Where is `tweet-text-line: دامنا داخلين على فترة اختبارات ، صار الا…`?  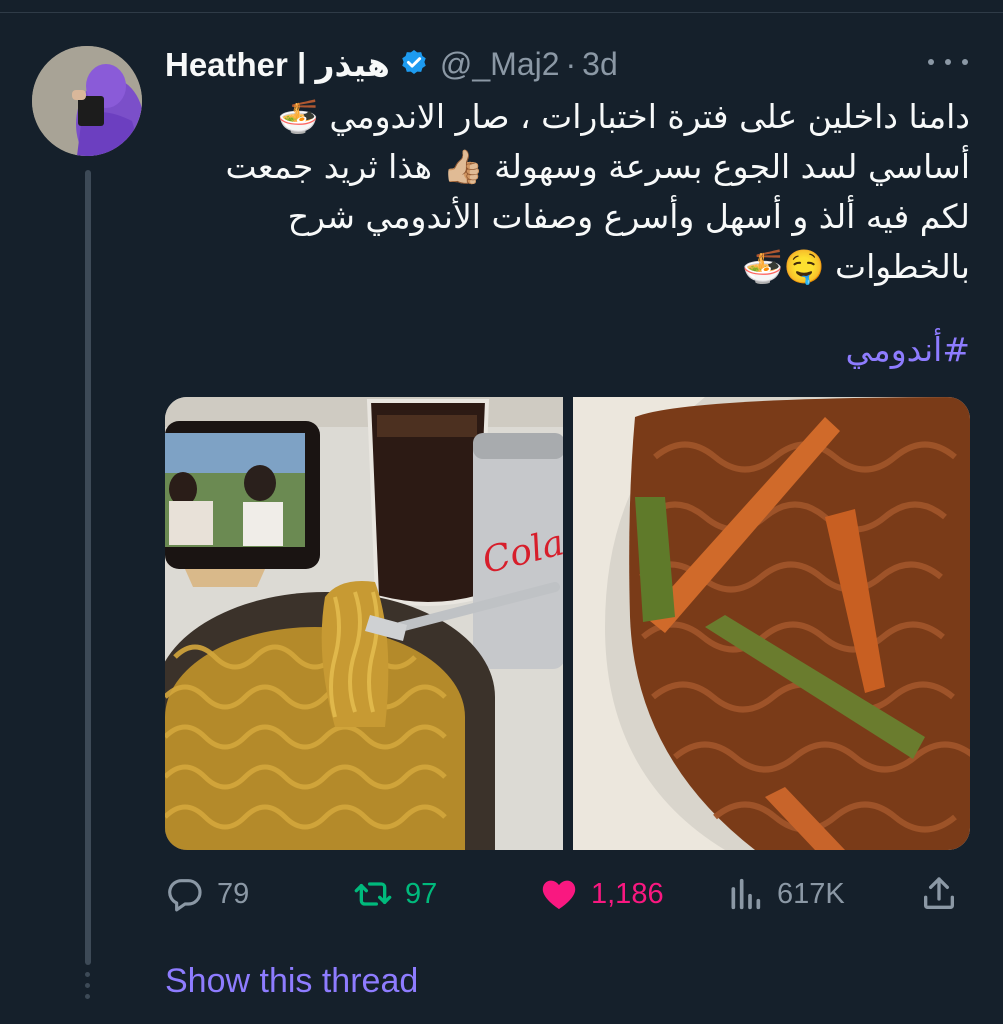 tweet-text-line: دامنا داخلين على فترة اختبارات ، صار الا… is located at coordinates (623, 116).